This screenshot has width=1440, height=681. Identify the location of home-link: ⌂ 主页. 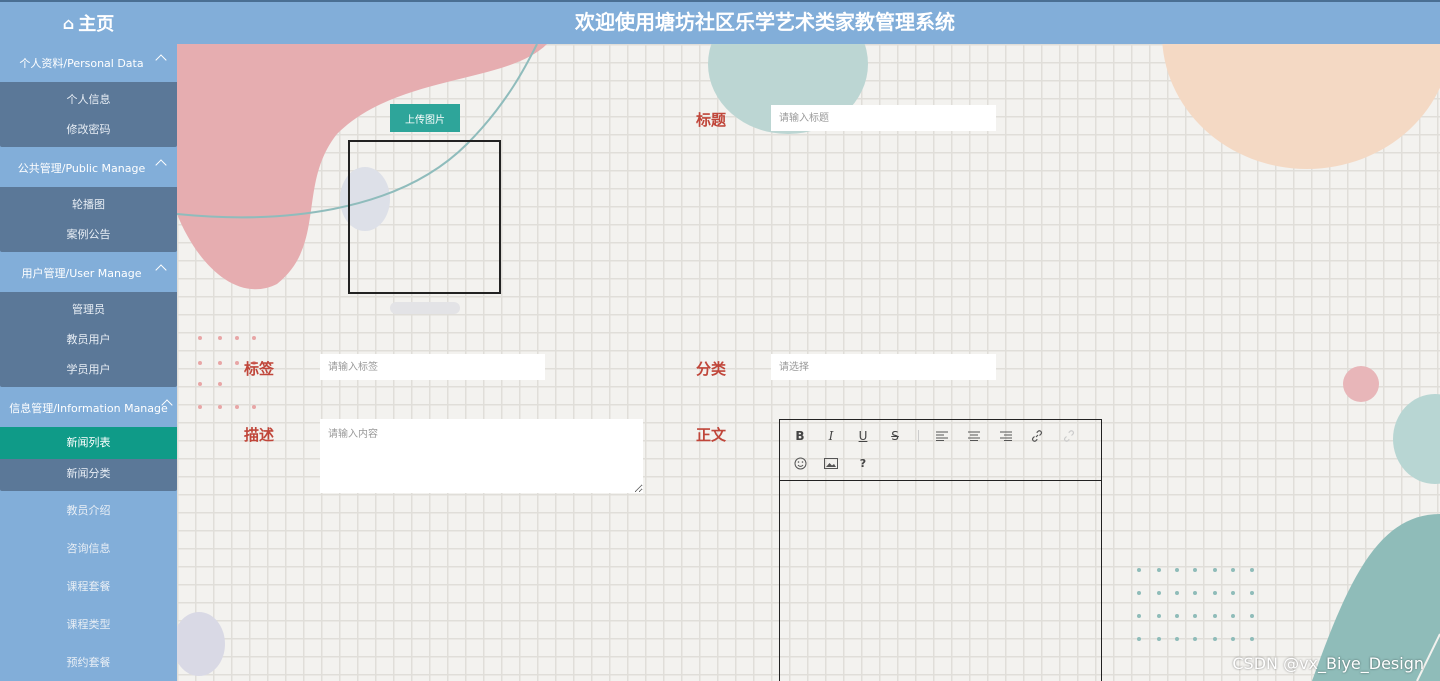
(88, 23).